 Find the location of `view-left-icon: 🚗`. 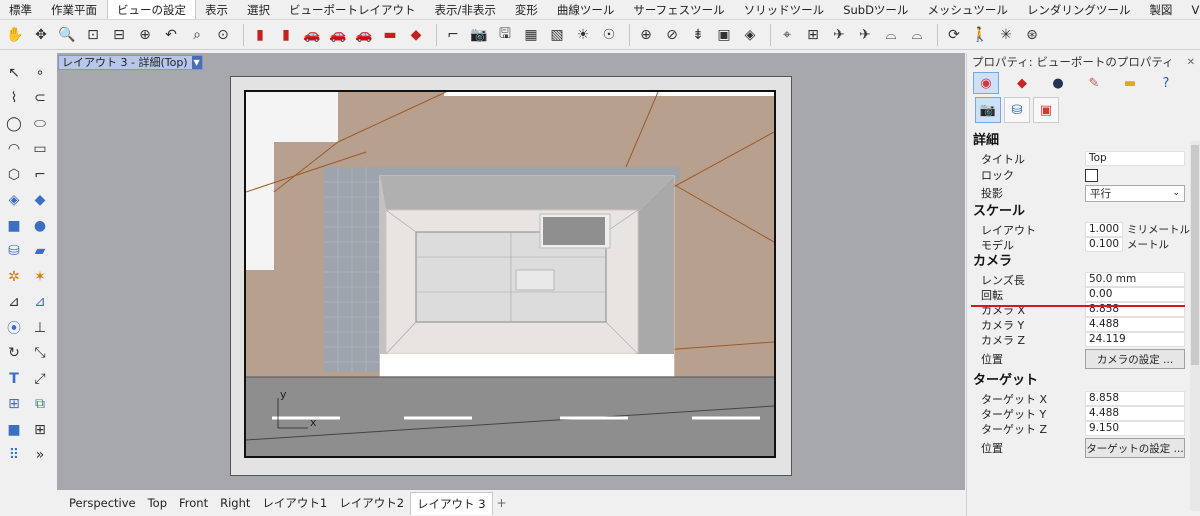

view-left-icon: 🚗 is located at coordinates (312, 35).